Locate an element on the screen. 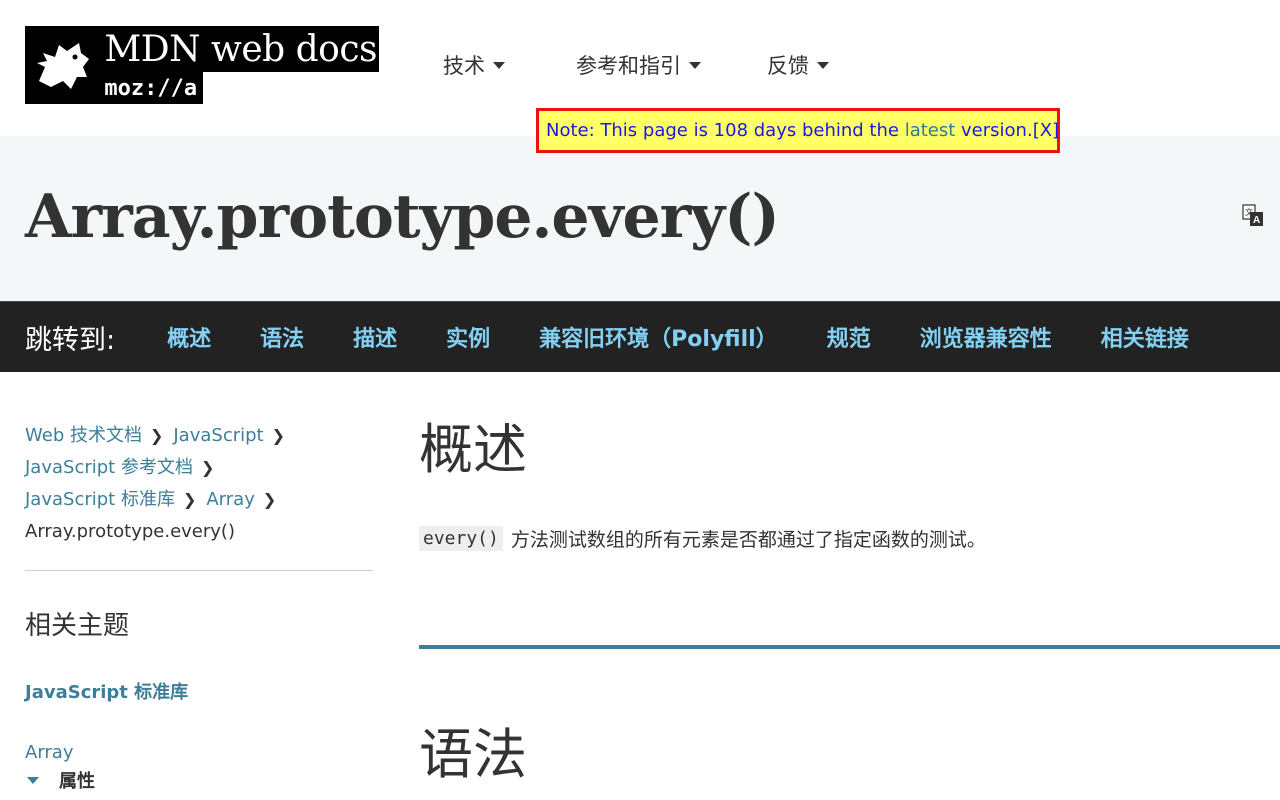  svg-text: A is located at coordinates (1256, 220).